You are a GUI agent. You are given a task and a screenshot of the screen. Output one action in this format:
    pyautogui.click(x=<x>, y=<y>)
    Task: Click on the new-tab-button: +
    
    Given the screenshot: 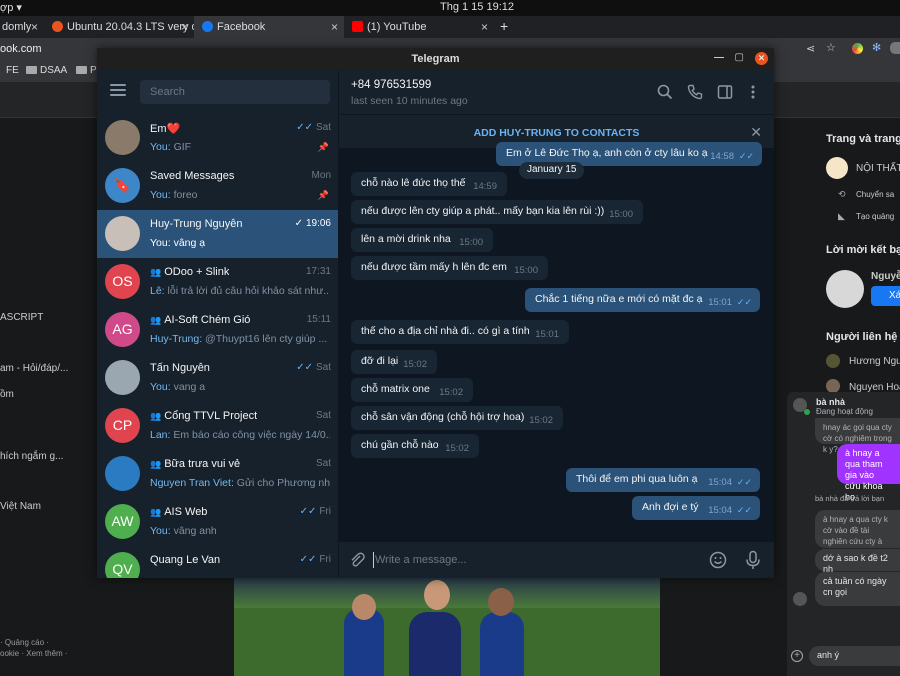 What is the action you would take?
    pyautogui.click(x=508, y=27)
    